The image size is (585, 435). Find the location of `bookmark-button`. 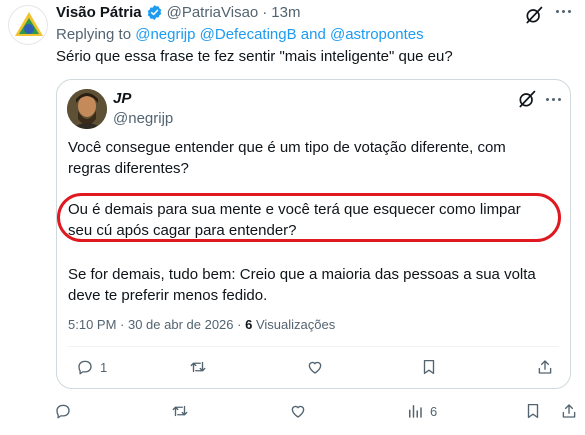

bookmark-button is located at coordinates (533, 411).